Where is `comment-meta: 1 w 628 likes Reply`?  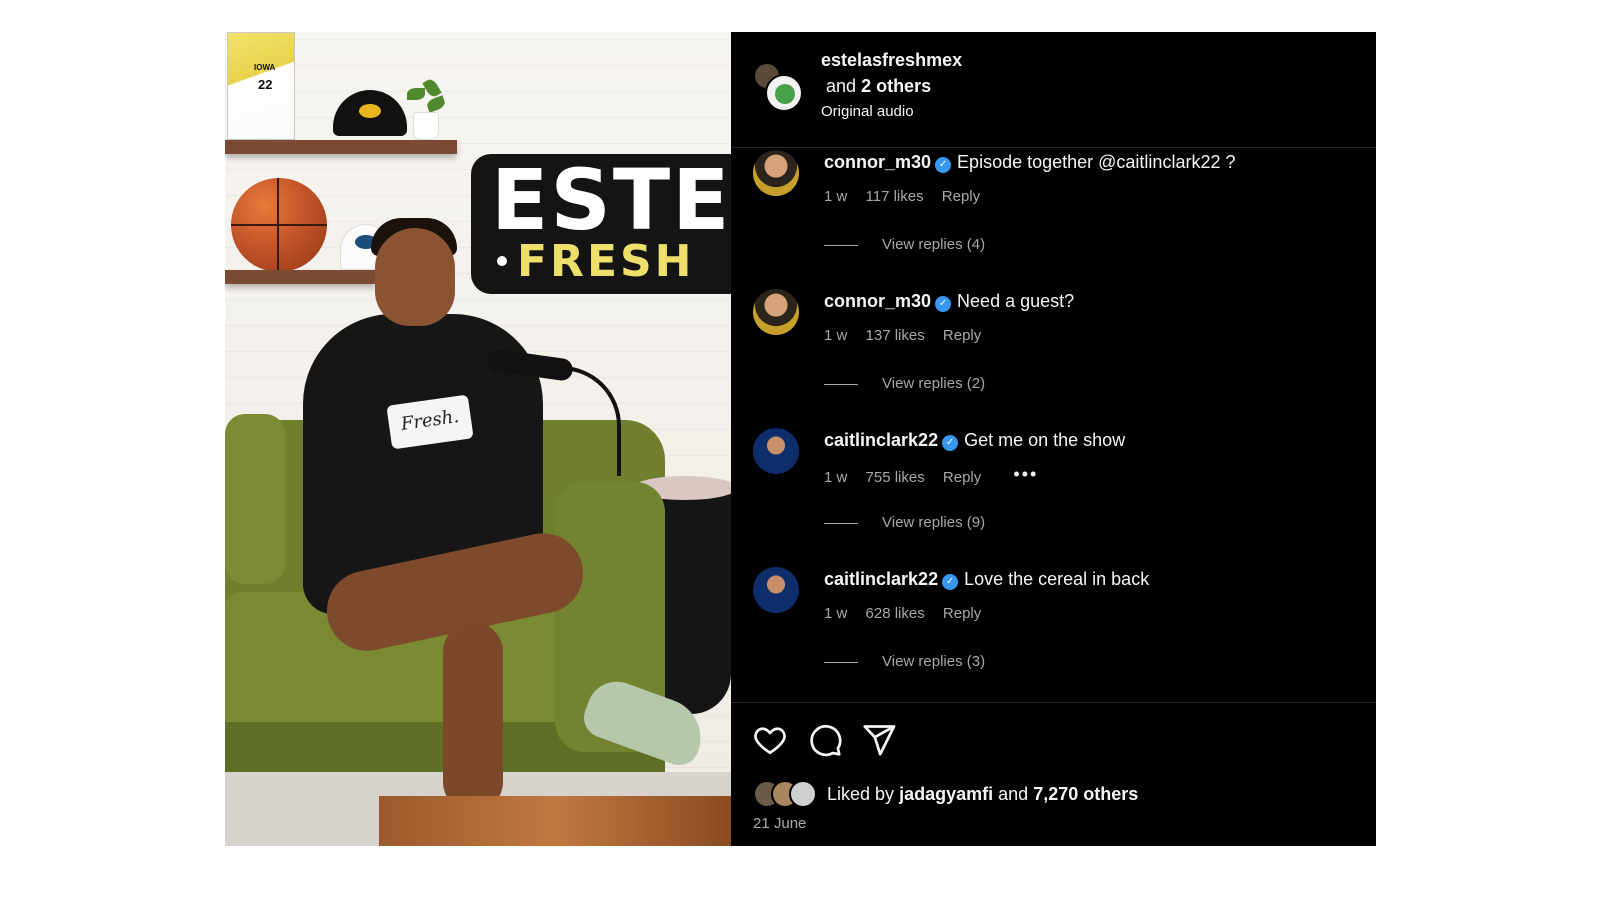
comment-meta: 1 w 628 likes Reply is located at coordinates (909, 613).